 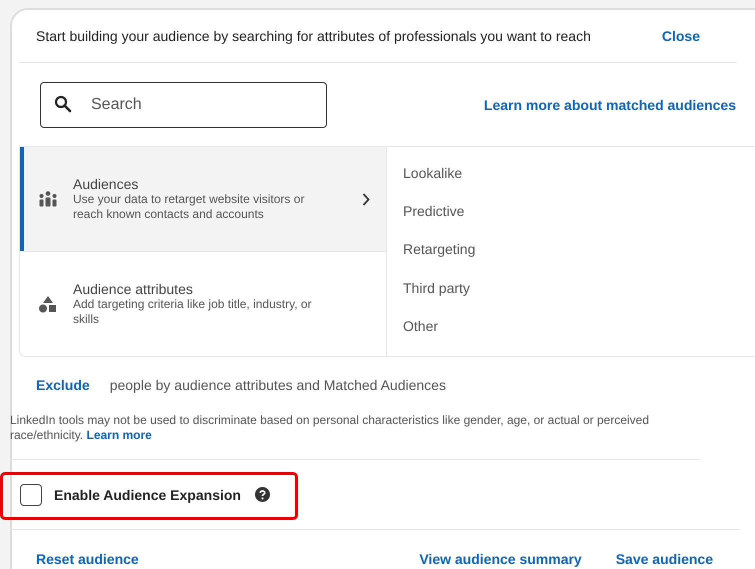 I want to click on category-item: Audience attributes Add targeting criteria like job title, industry, or skills, so click(x=203, y=303).